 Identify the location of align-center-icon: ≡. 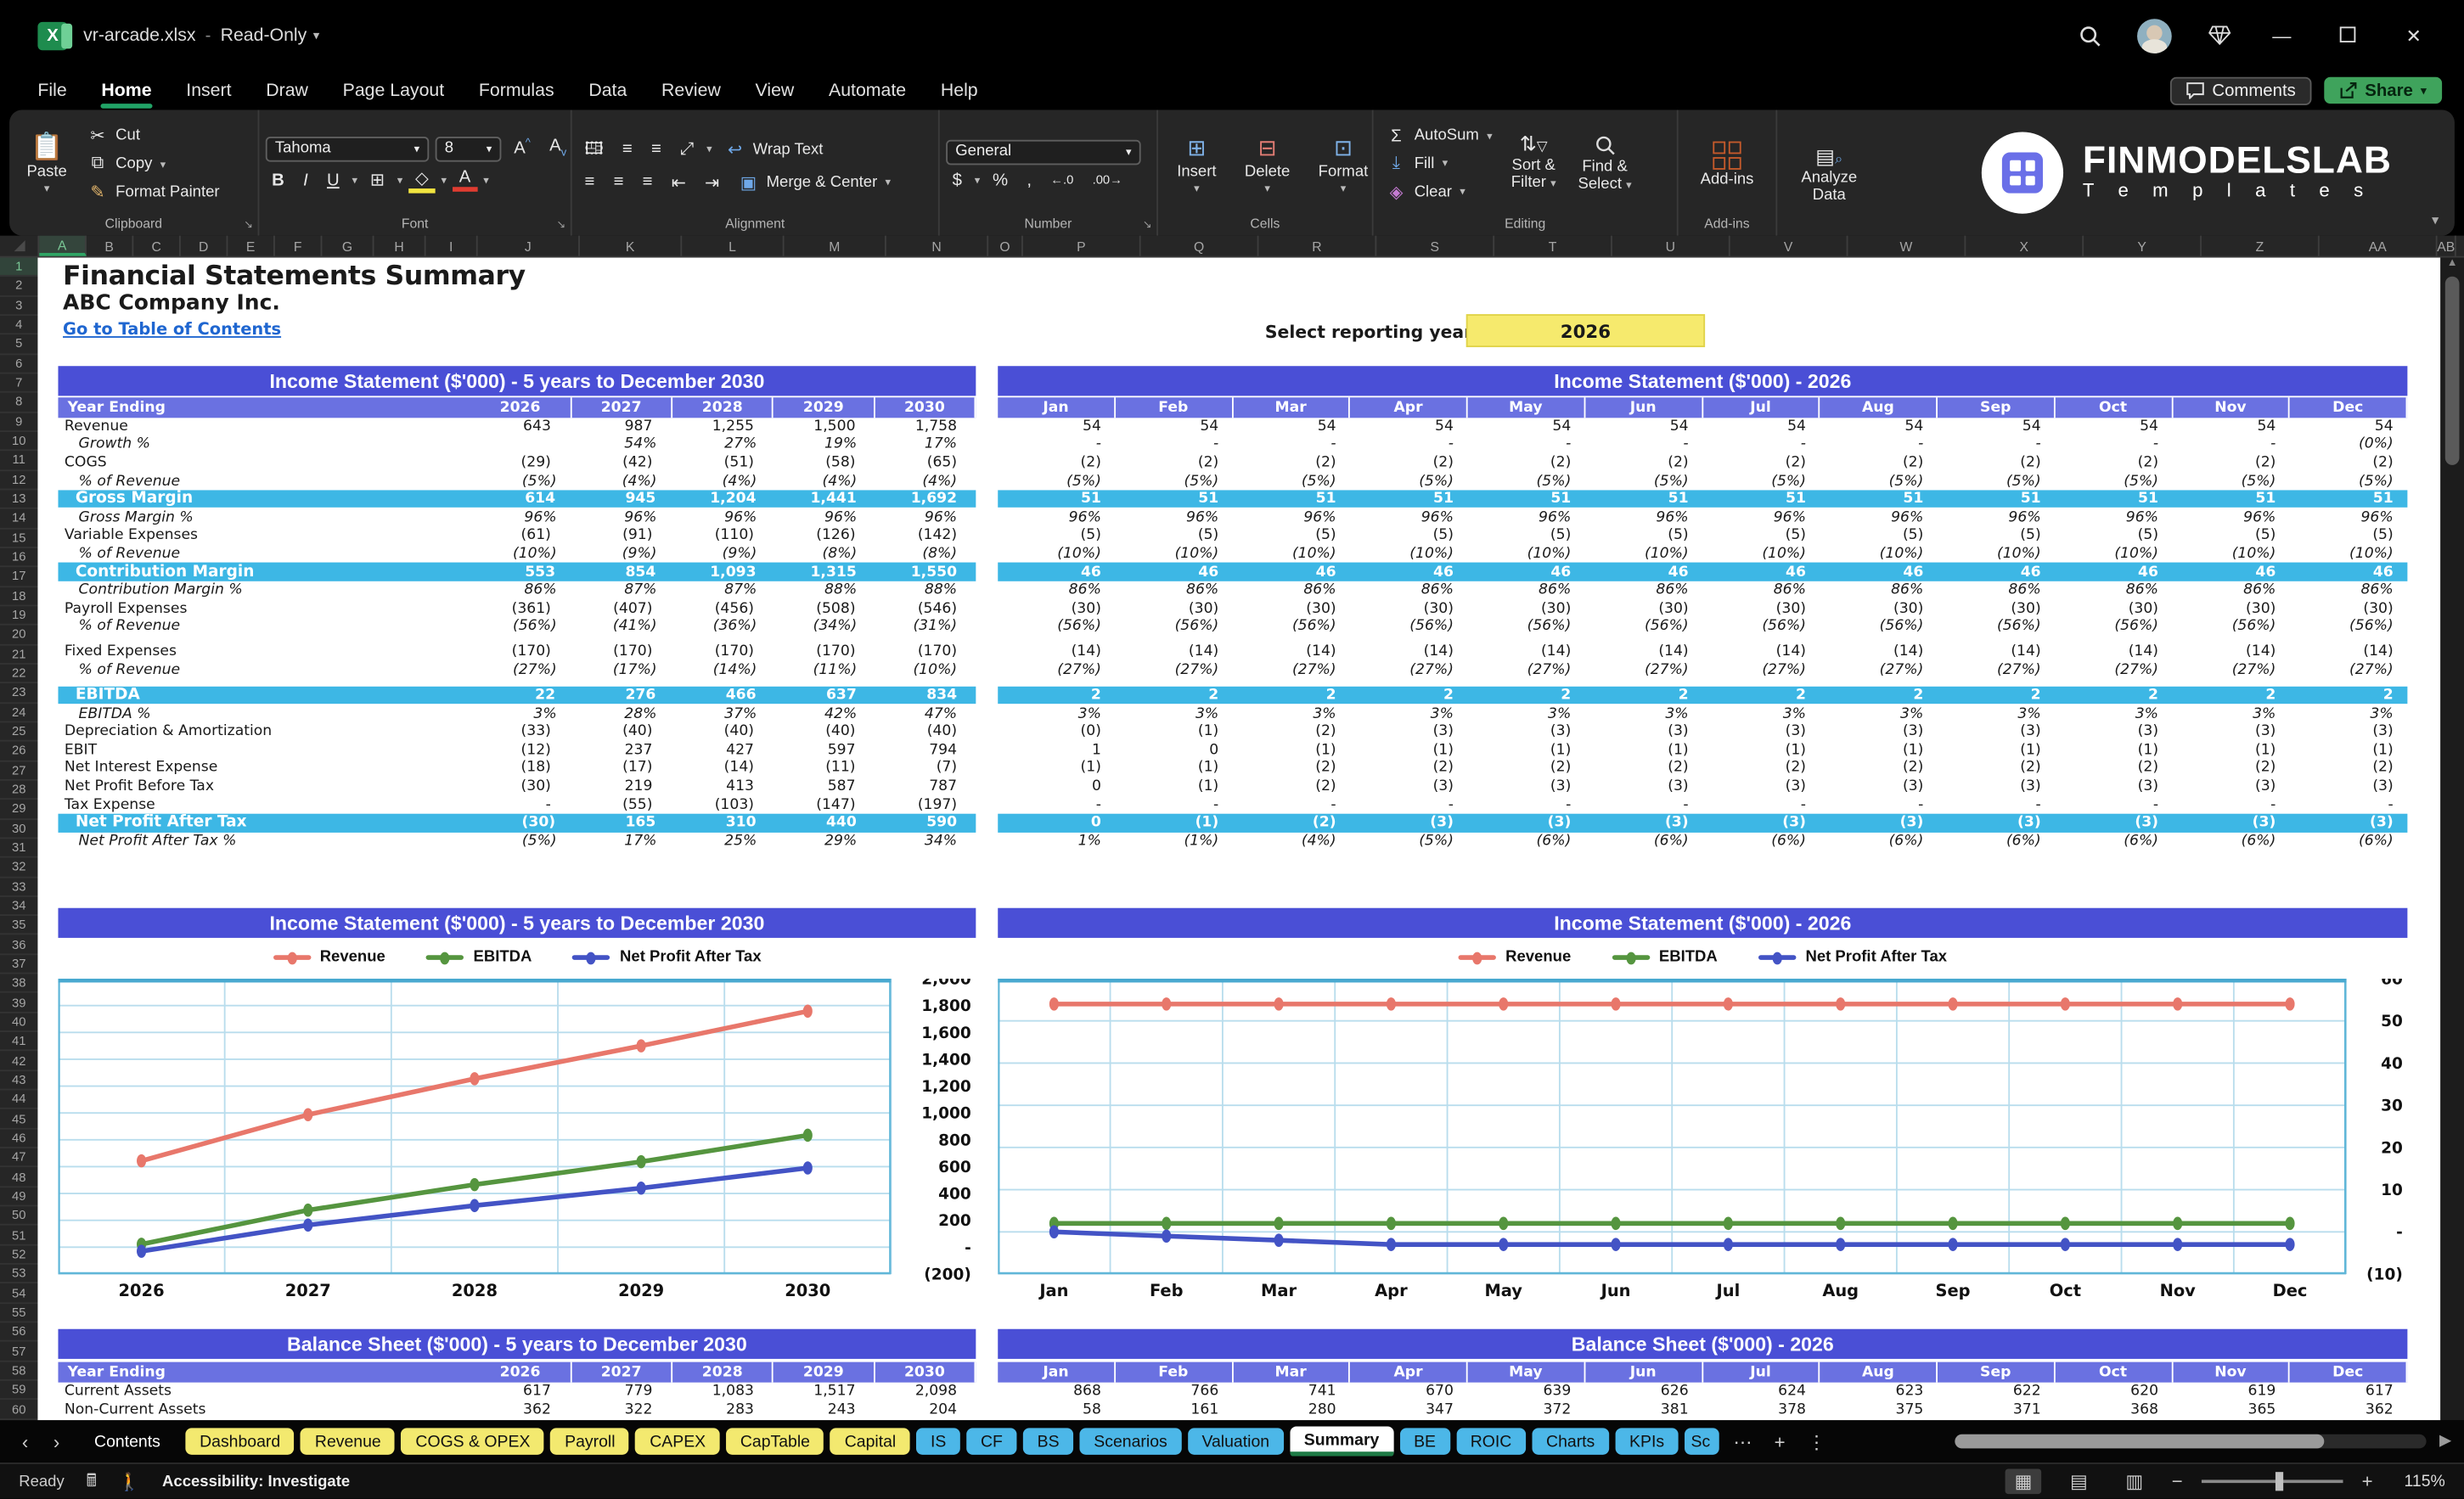
(618, 182).